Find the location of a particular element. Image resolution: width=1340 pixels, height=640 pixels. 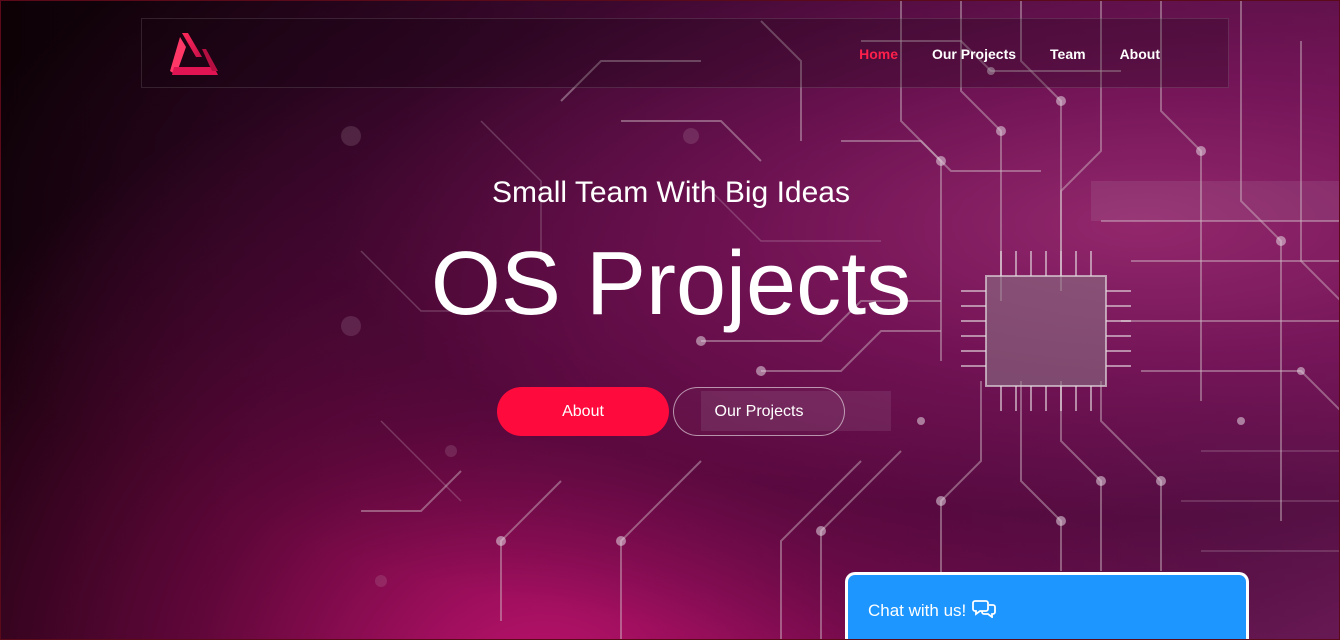

chat-label: Chat with us! is located at coordinates (917, 610).